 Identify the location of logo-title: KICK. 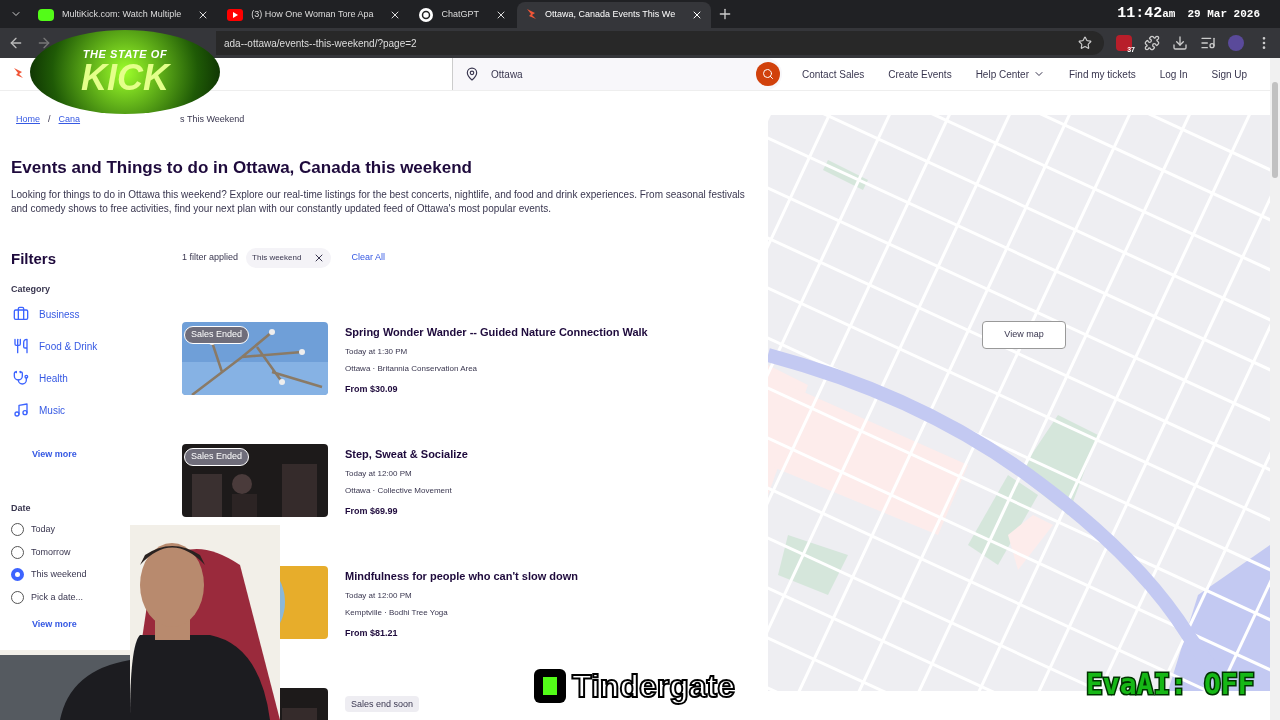
(125, 77).